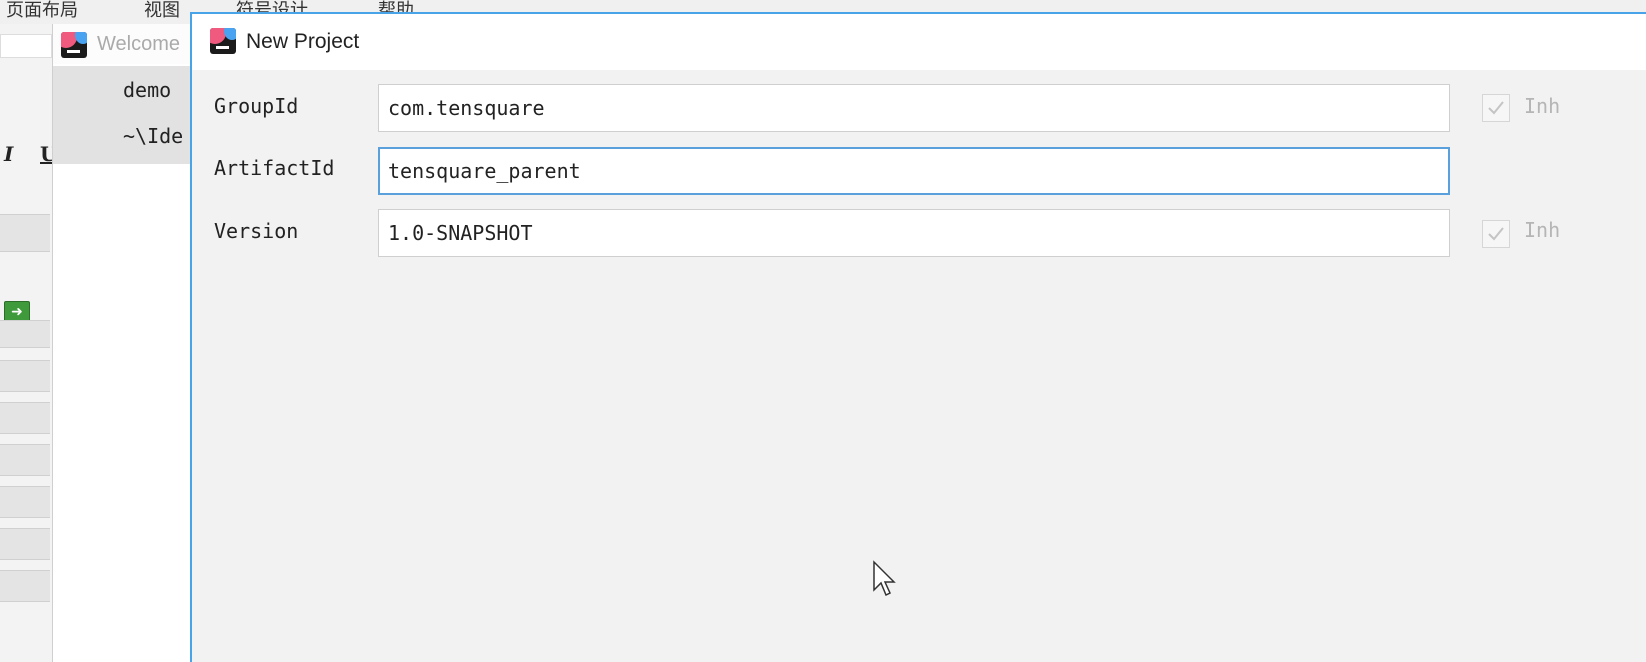 This screenshot has width=1646, height=662. What do you see at coordinates (42, 11) in the screenshot?
I see `menu-item-page-layout: 页面布局` at bounding box center [42, 11].